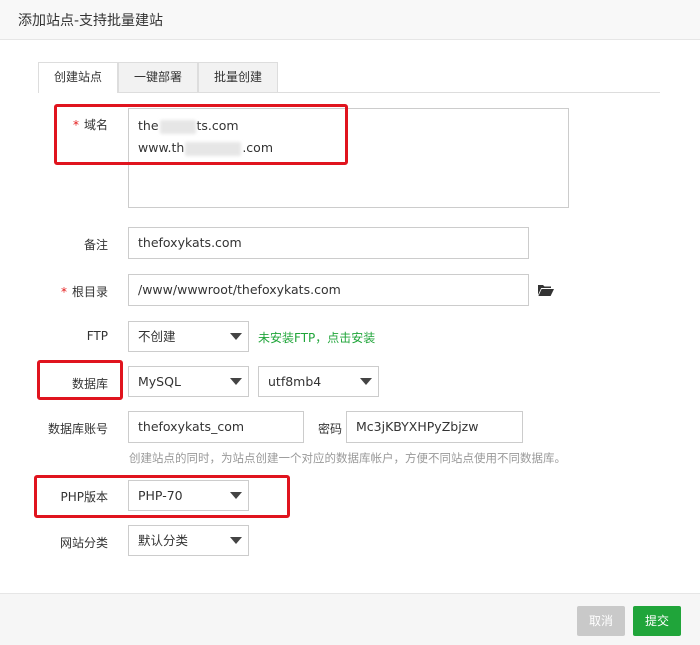 The width and height of the screenshot is (700, 645). What do you see at coordinates (97, 336) in the screenshot?
I see `ftp-label: FTP` at bounding box center [97, 336].